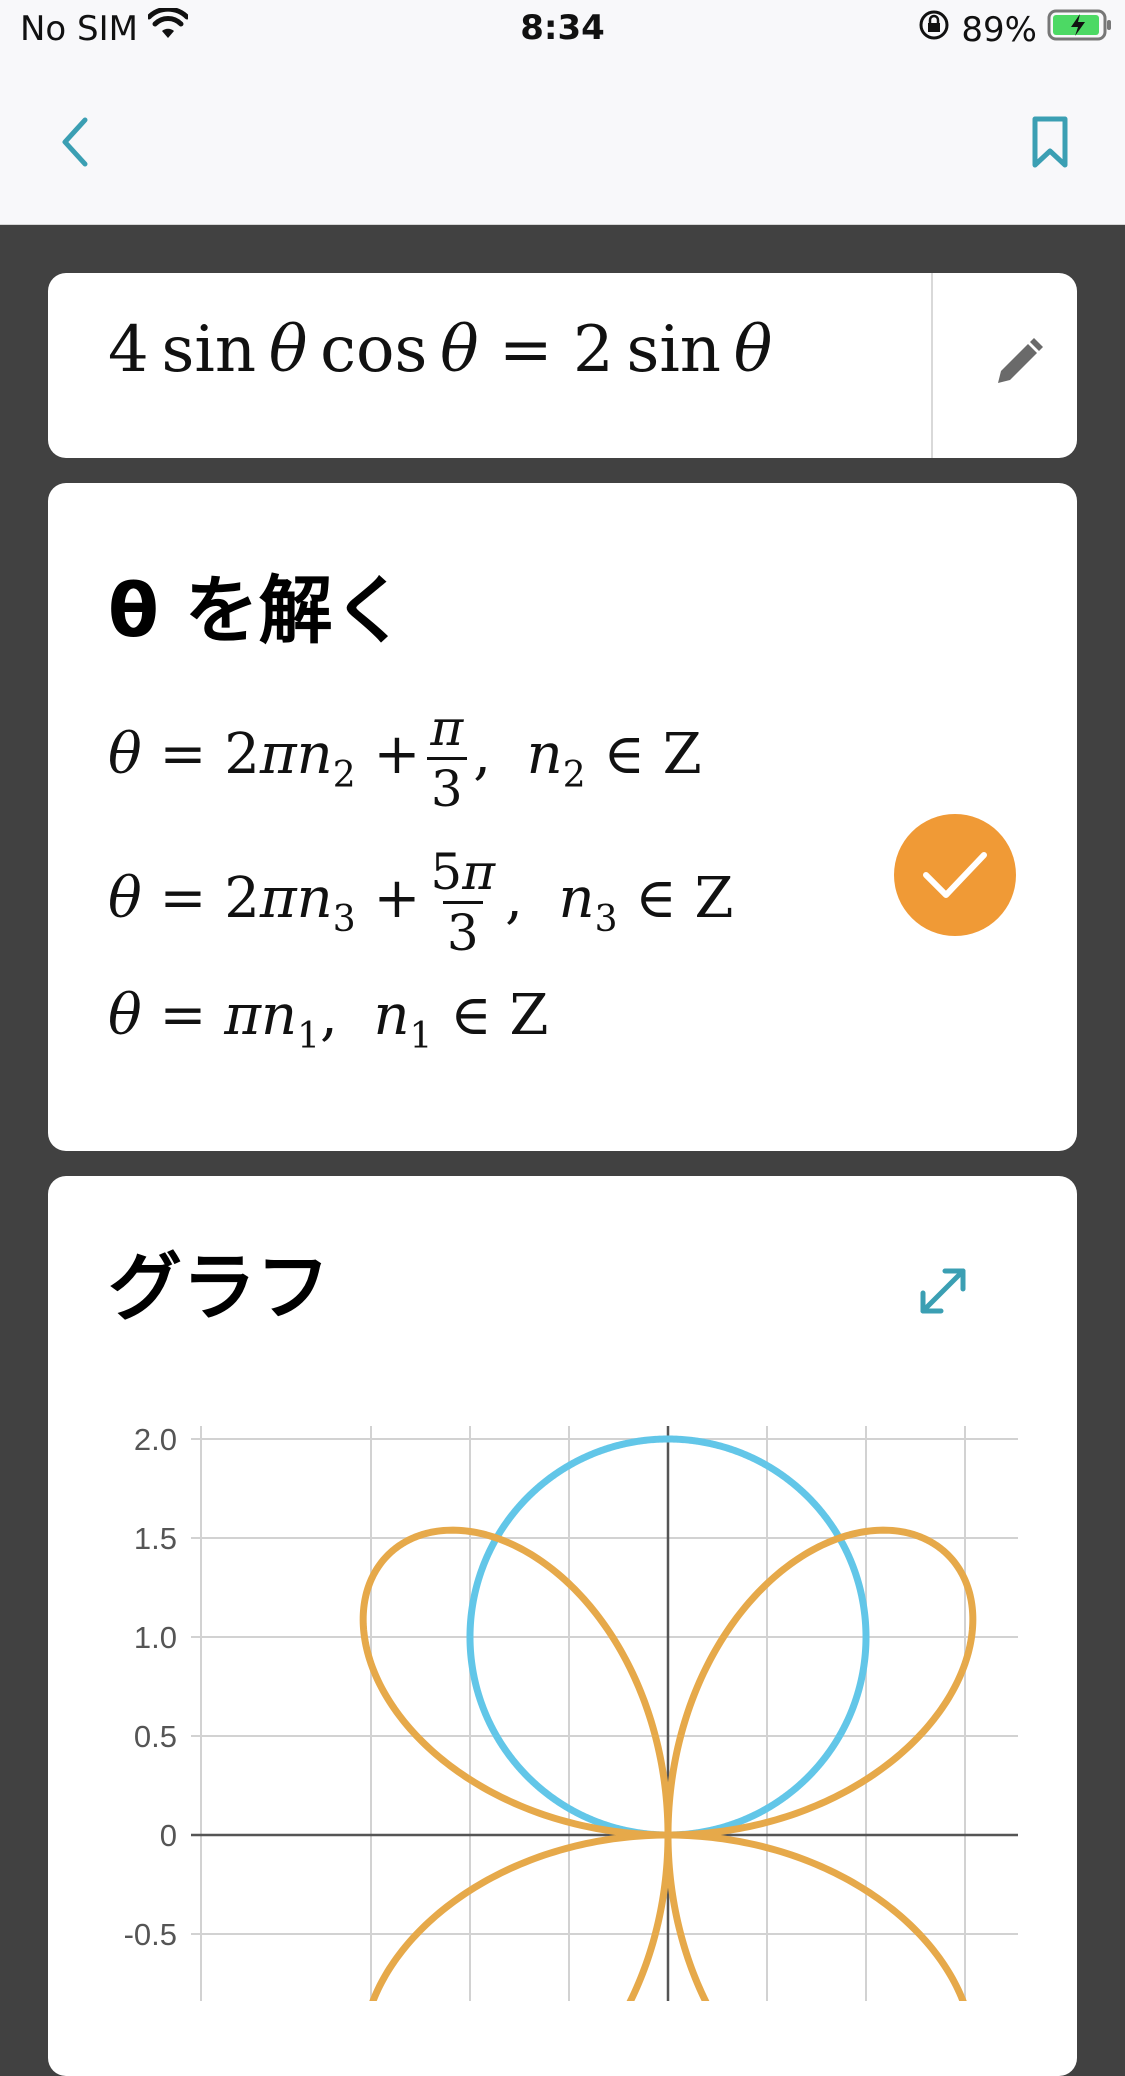 The image size is (1125, 2076). I want to click on bookmark-icon, so click(1050, 142).